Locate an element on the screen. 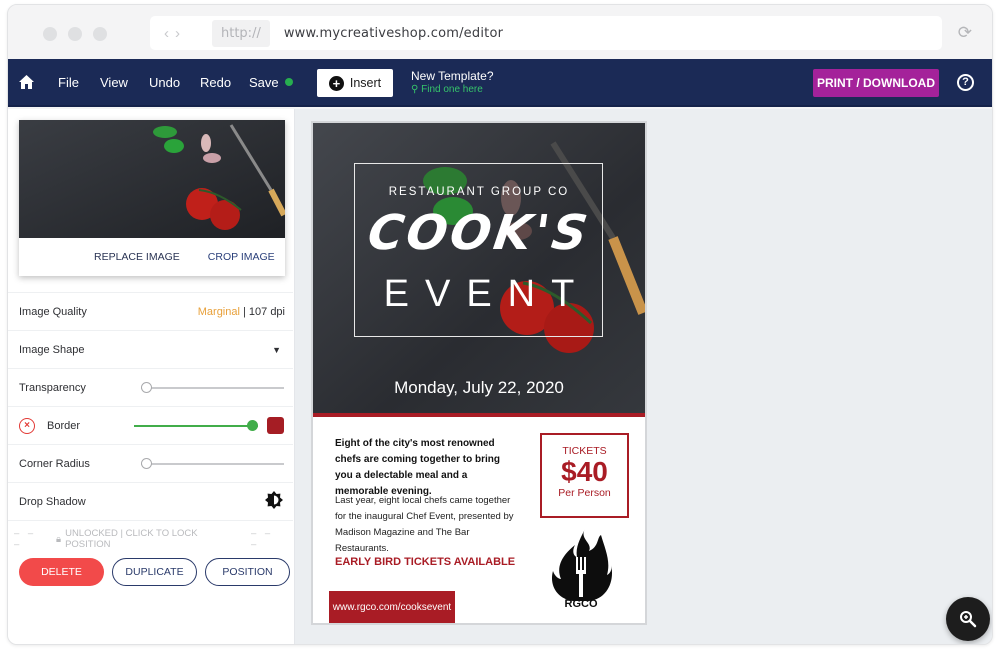 Image resolution: width=1000 pixels, height=649 pixels. duplicate-button: DUPLICATE is located at coordinates (154, 572).